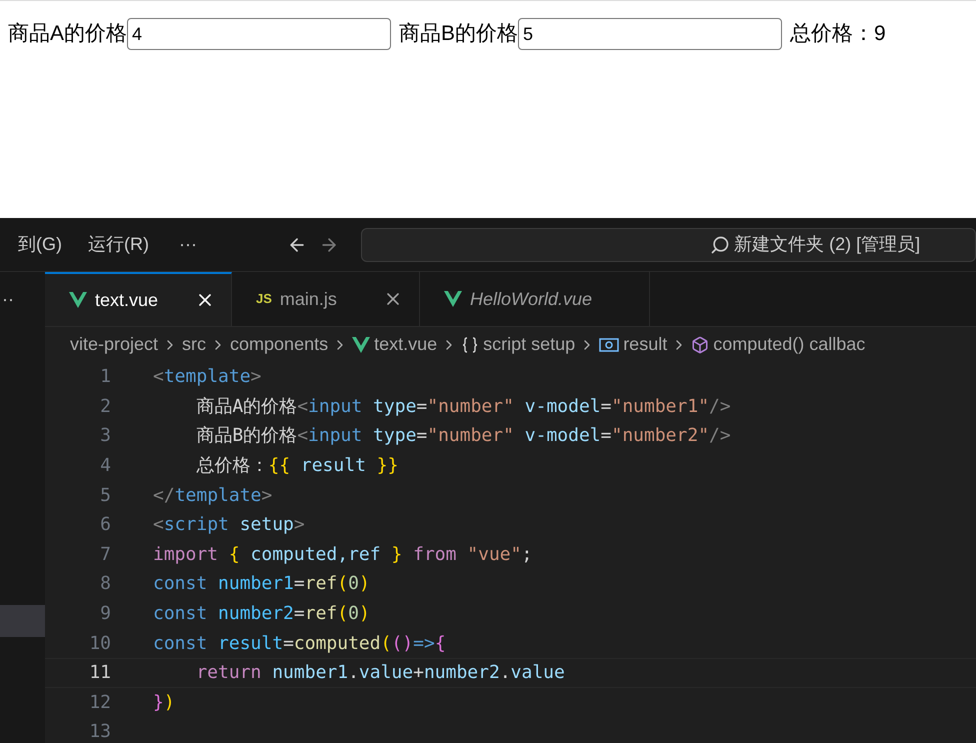 The width and height of the screenshot is (976, 743). I want to click on command-search-bar: 新建文件夹 (2) [管理员], so click(668, 245).